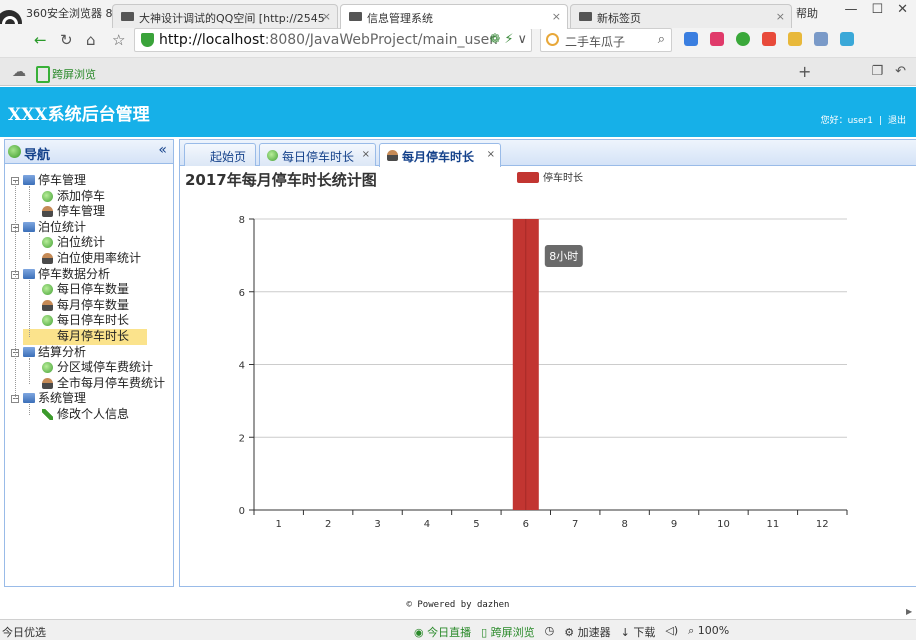 This screenshot has height=640, width=916. I want to click on menu-help: 帮助, so click(807, 13).